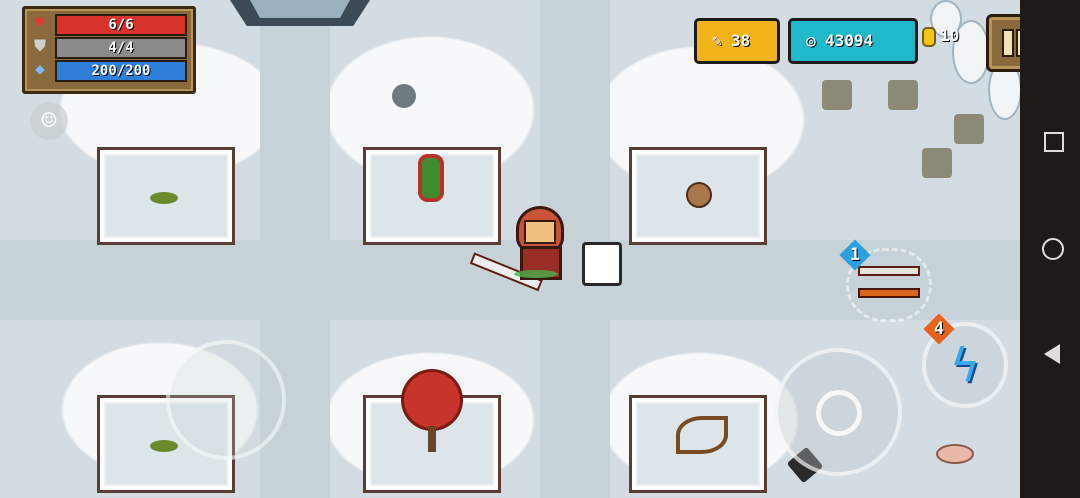 This screenshot has height=498, width=1080. I want to click on recent-apps-button, so click(1054, 142).